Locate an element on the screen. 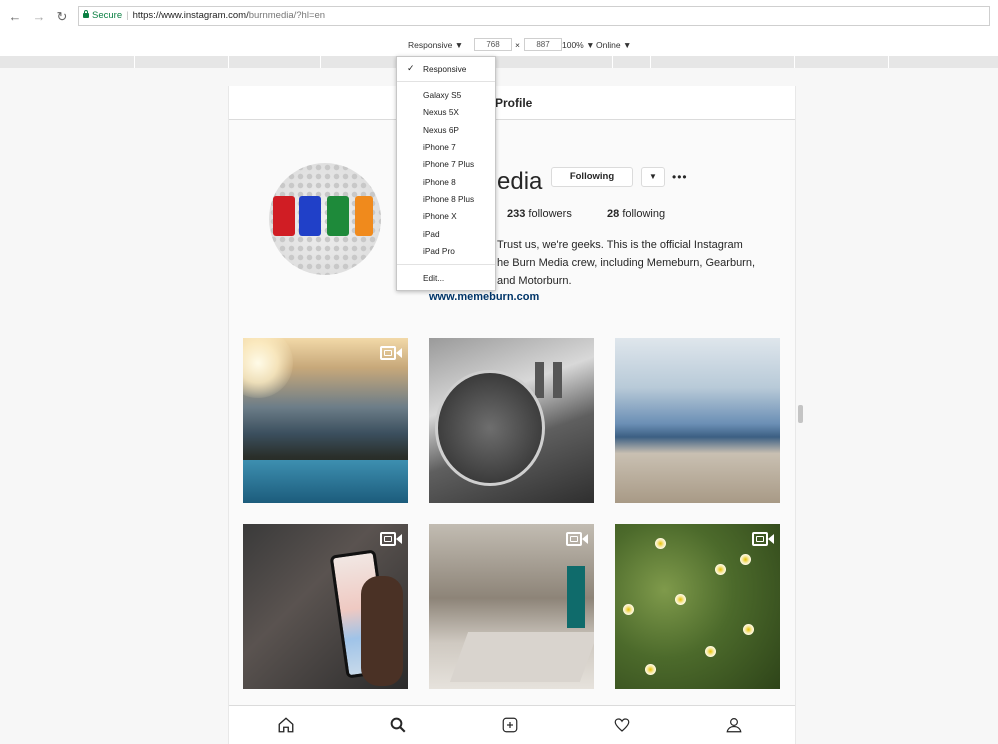 This screenshot has width=998, height=744. page-title: Profile is located at coordinates (514, 103).